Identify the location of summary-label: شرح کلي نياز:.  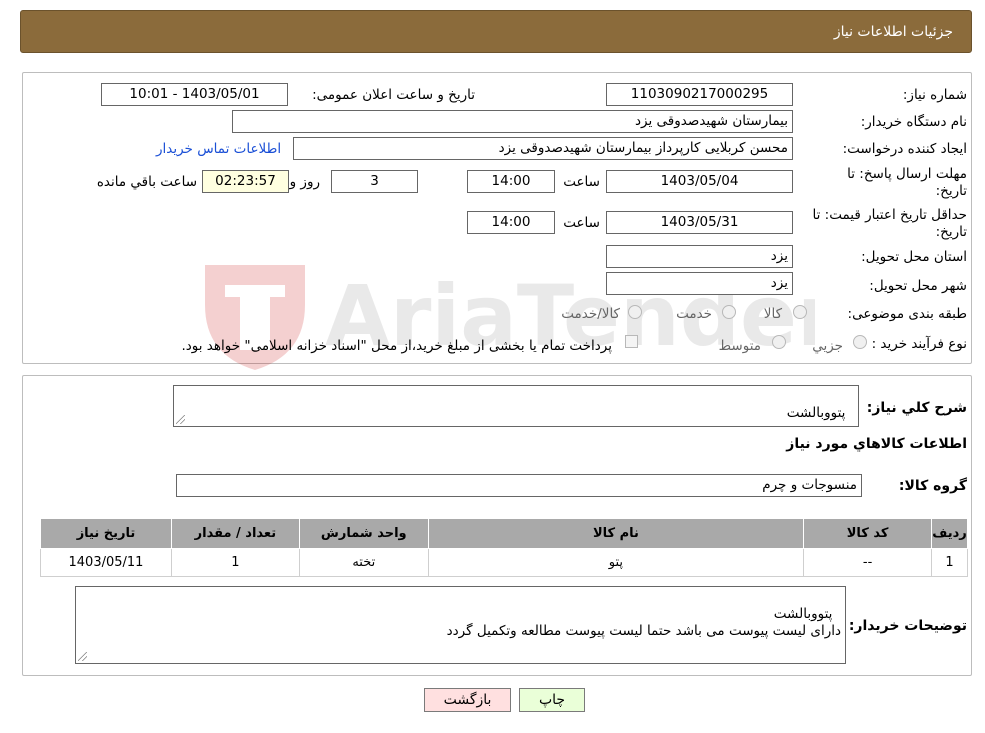
(916, 408).